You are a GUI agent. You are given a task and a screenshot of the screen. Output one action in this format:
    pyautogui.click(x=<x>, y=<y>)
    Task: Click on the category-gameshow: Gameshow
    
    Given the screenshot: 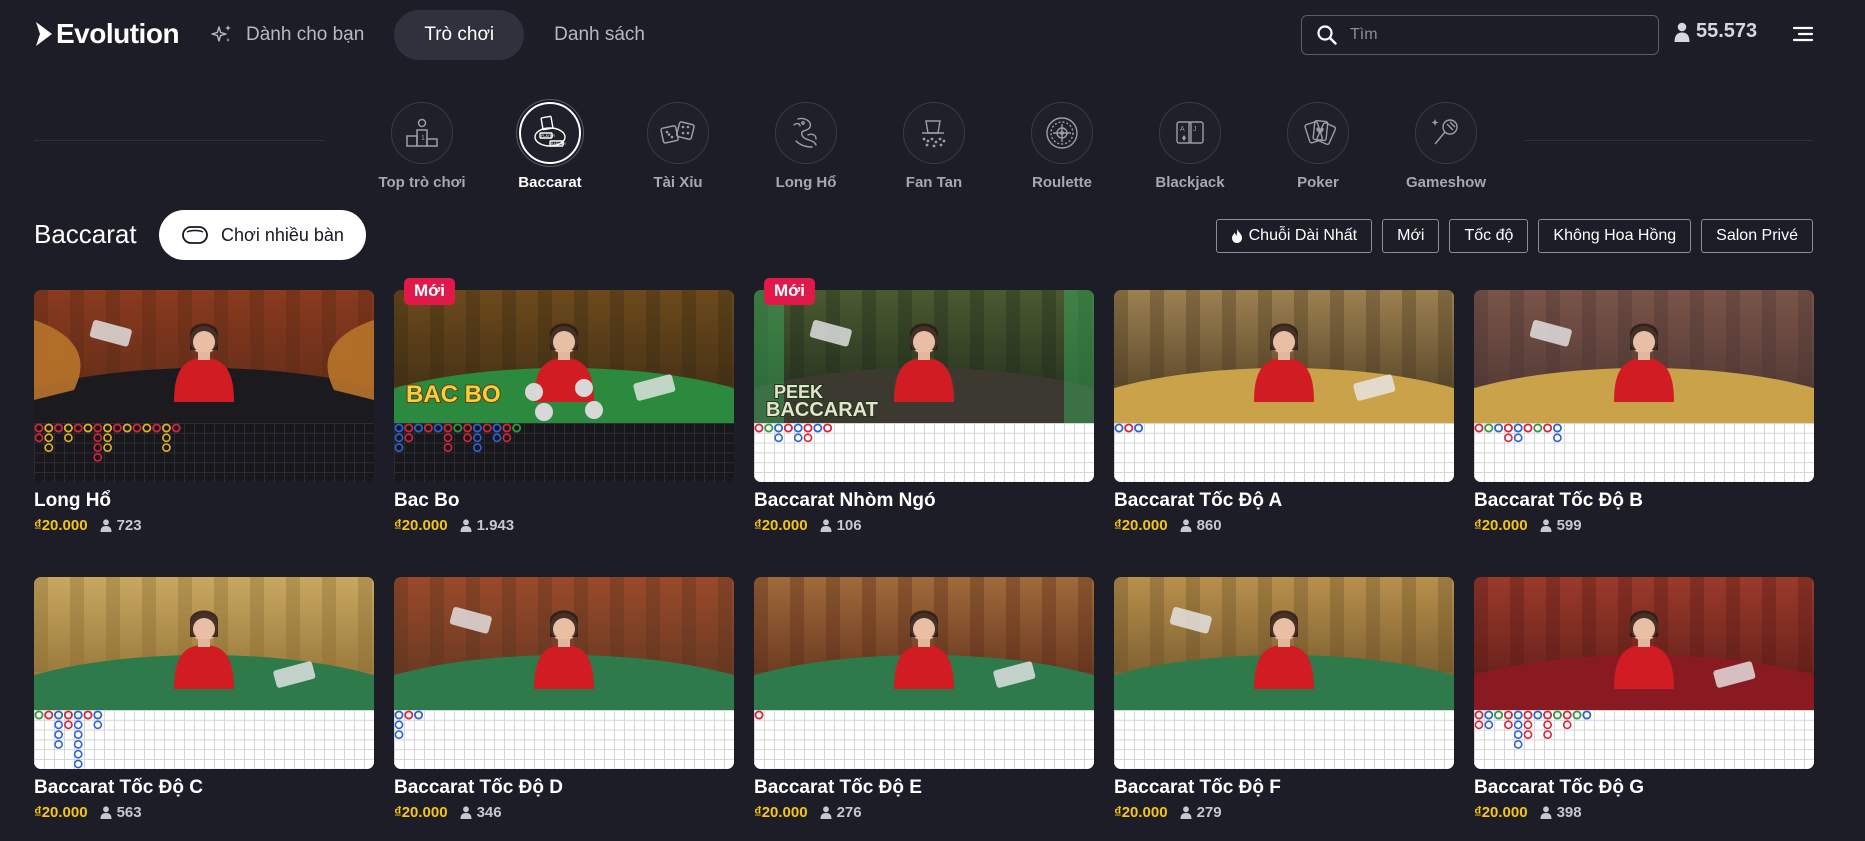 What is the action you would take?
    pyautogui.click(x=1446, y=146)
    